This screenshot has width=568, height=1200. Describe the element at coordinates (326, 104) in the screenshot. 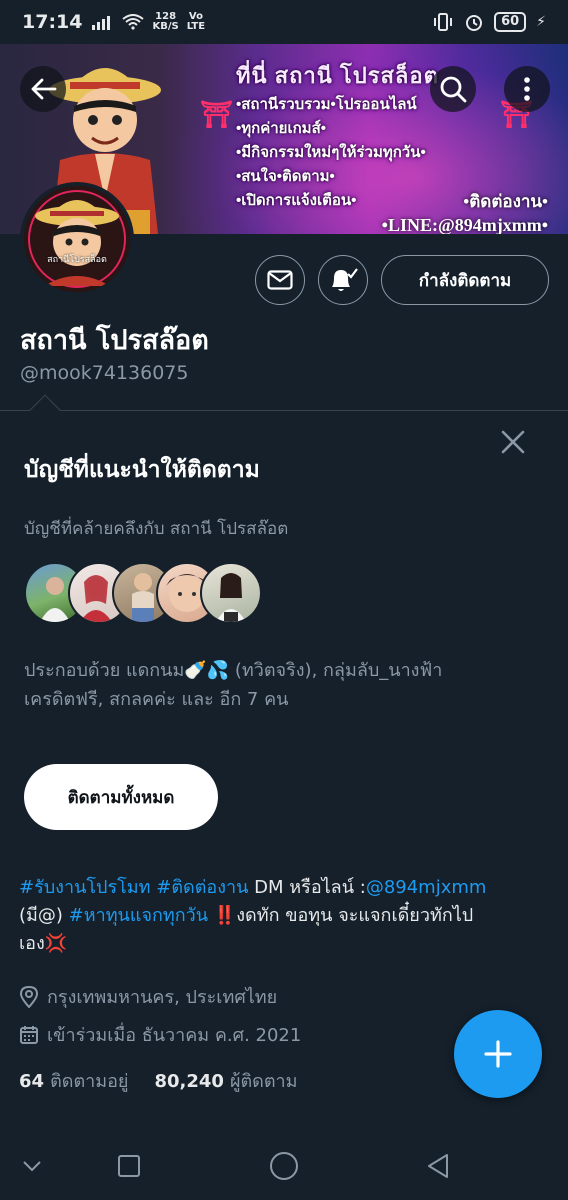

I see `banner-line: •สถานีรวบรวม•โปรออนไลน์` at that location.